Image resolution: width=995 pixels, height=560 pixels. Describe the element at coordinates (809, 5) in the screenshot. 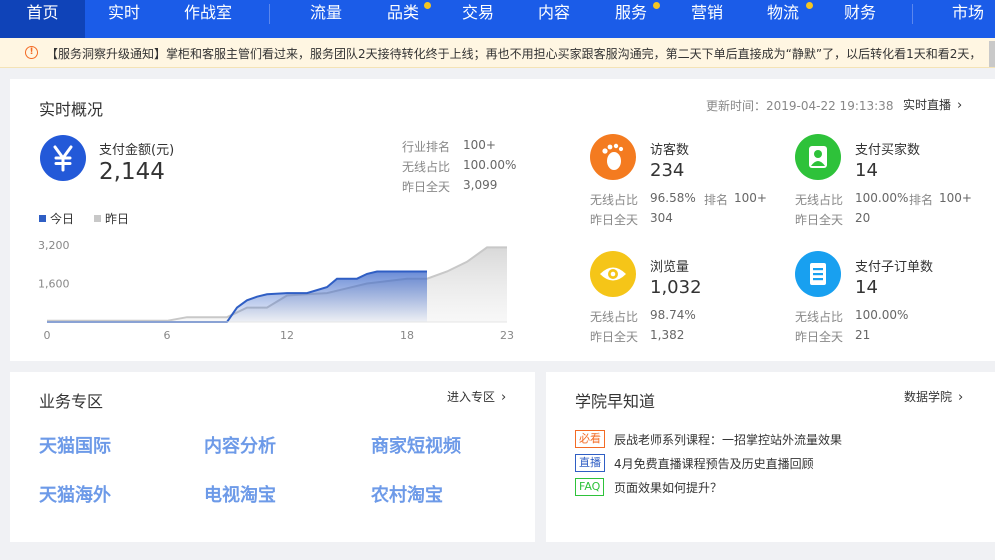

I see `nav-logistics-dot` at that location.